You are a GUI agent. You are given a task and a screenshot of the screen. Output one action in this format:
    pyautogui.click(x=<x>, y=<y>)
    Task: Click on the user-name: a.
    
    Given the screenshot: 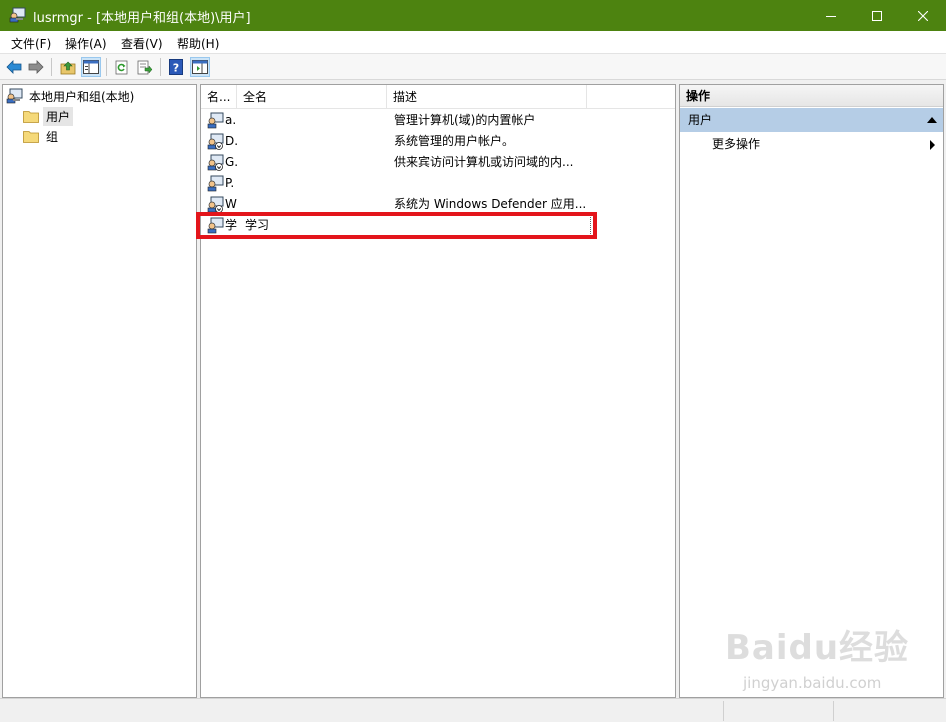 What is the action you would take?
    pyautogui.click(x=231, y=120)
    